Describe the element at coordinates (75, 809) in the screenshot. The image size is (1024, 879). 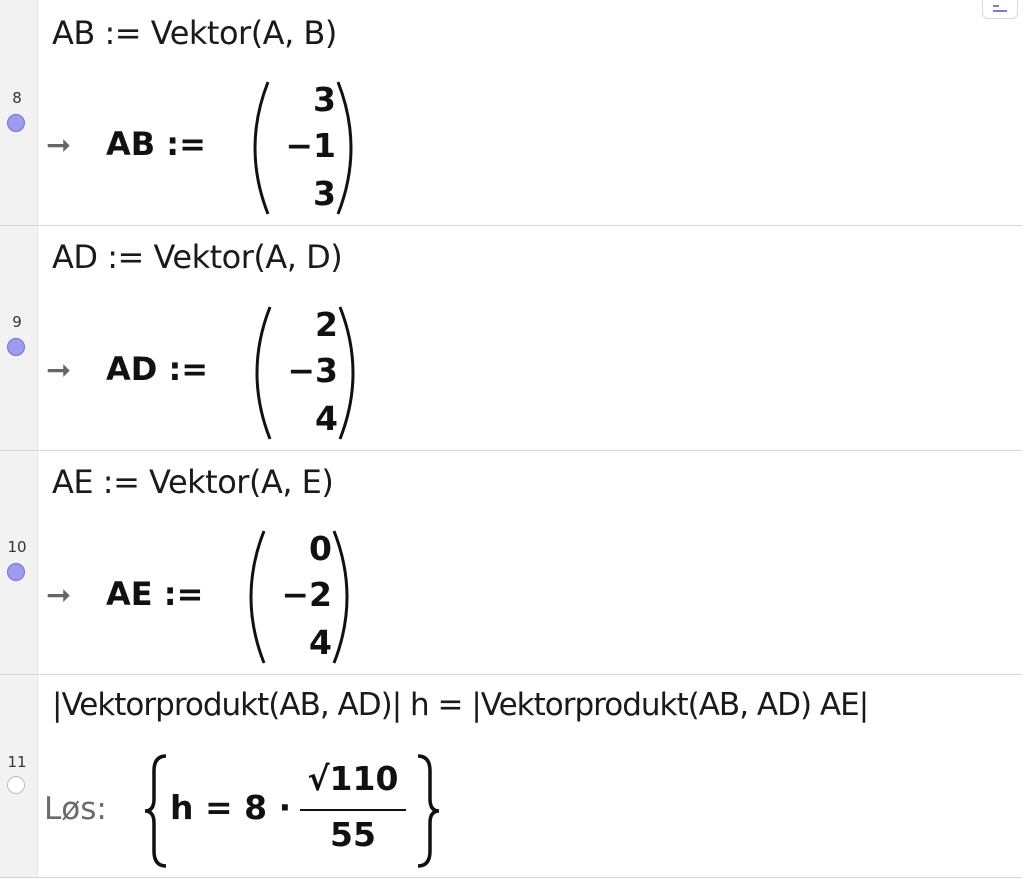
I see `solve-label: Løs:` at that location.